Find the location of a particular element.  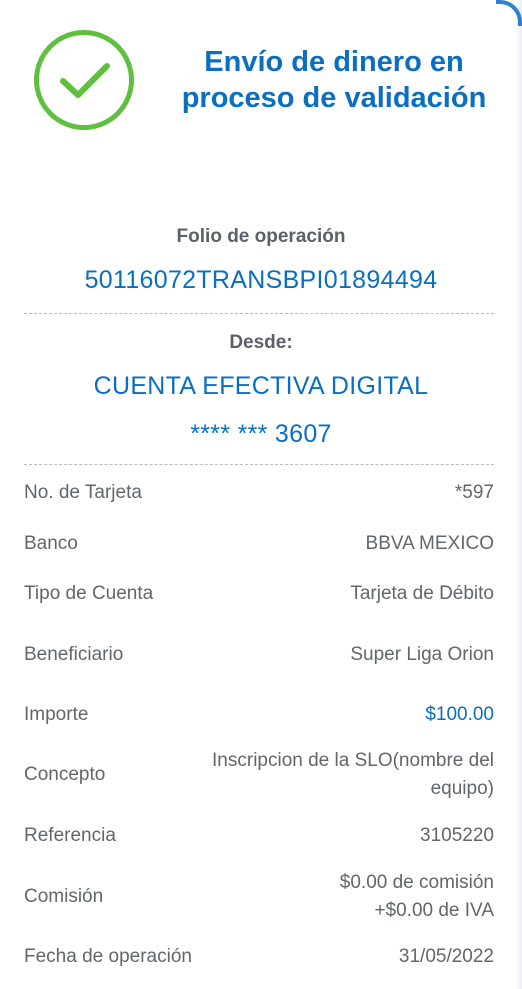

detail-row-tarjeta: No. de Tarjeta *597 is located at coordinates (259, 493).